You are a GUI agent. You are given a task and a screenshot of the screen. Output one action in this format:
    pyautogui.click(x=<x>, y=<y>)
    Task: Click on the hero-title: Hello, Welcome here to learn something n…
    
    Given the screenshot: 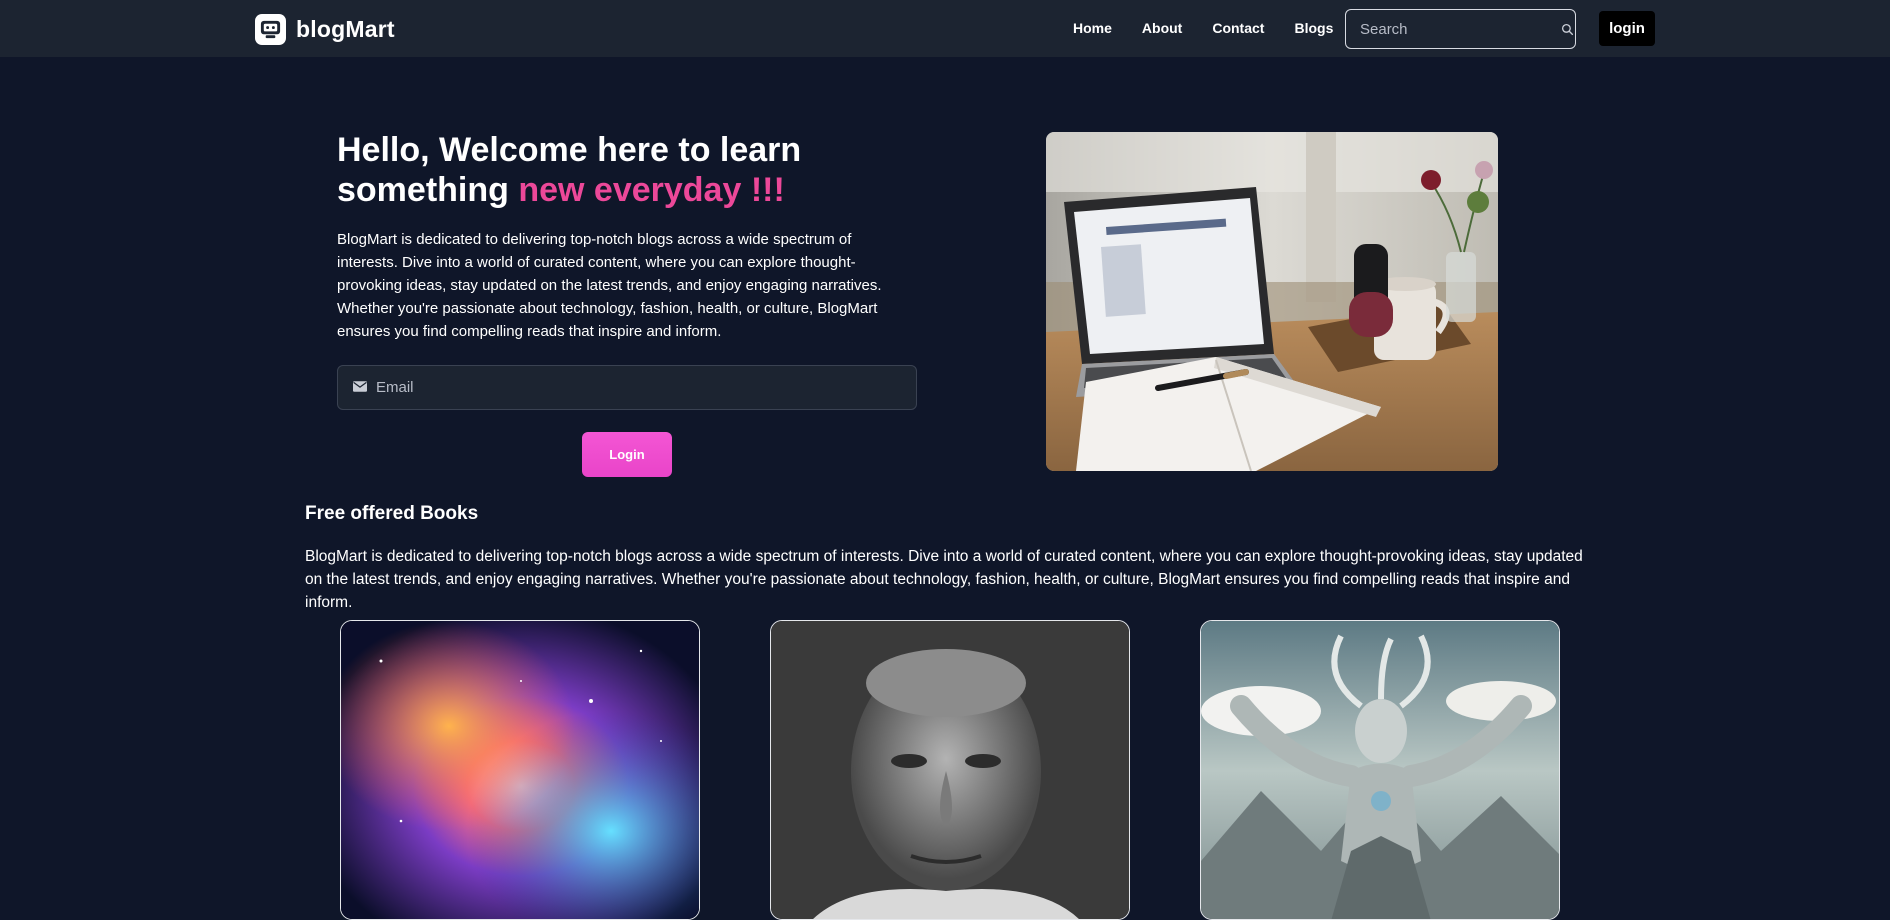 What is the action you would take?
    pyautogui.click(x=617, y=170)
    